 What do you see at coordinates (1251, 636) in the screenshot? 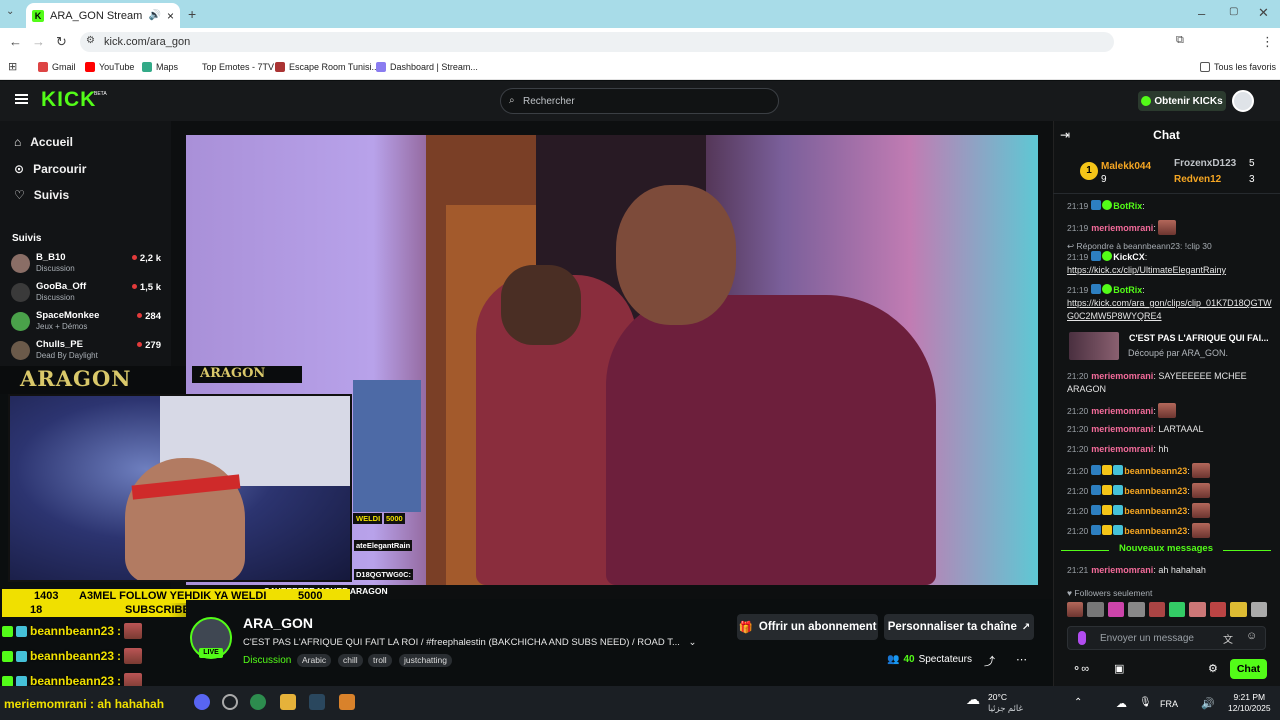
I see `emoji-icon: ☺` at bounding box center [1251, 636].